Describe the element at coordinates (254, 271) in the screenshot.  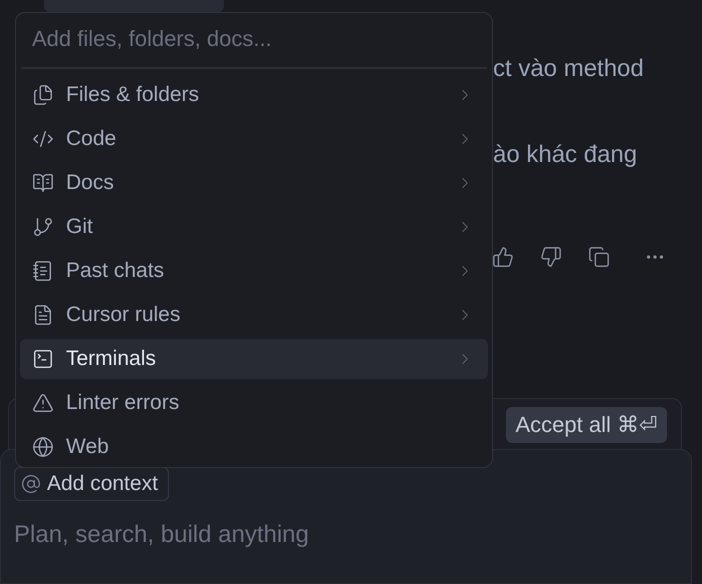
I see `menu-item: Past chats` at that location.